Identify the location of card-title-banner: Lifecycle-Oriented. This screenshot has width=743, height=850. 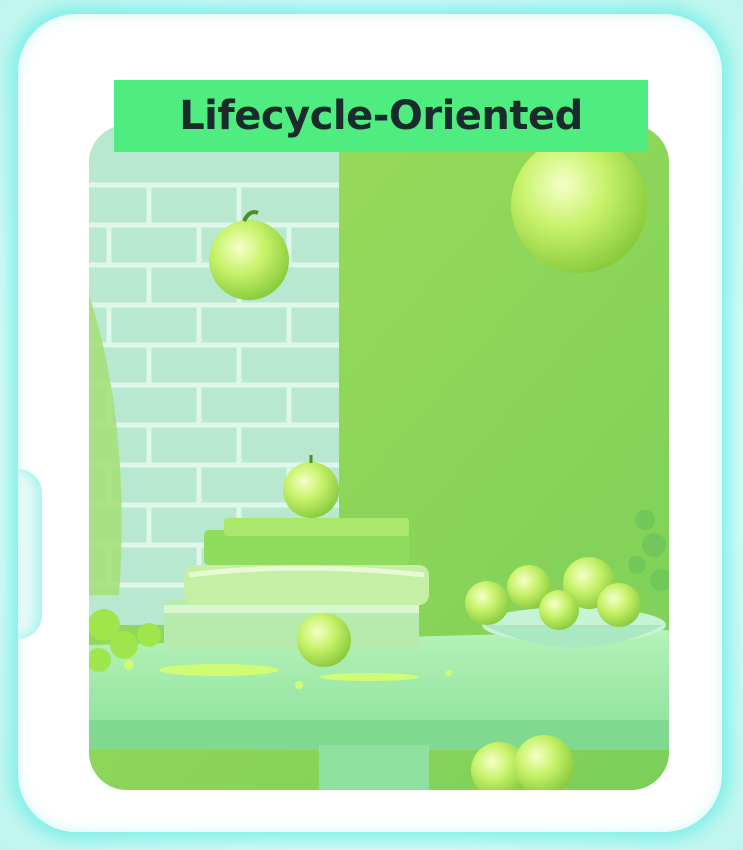
(381, 116).